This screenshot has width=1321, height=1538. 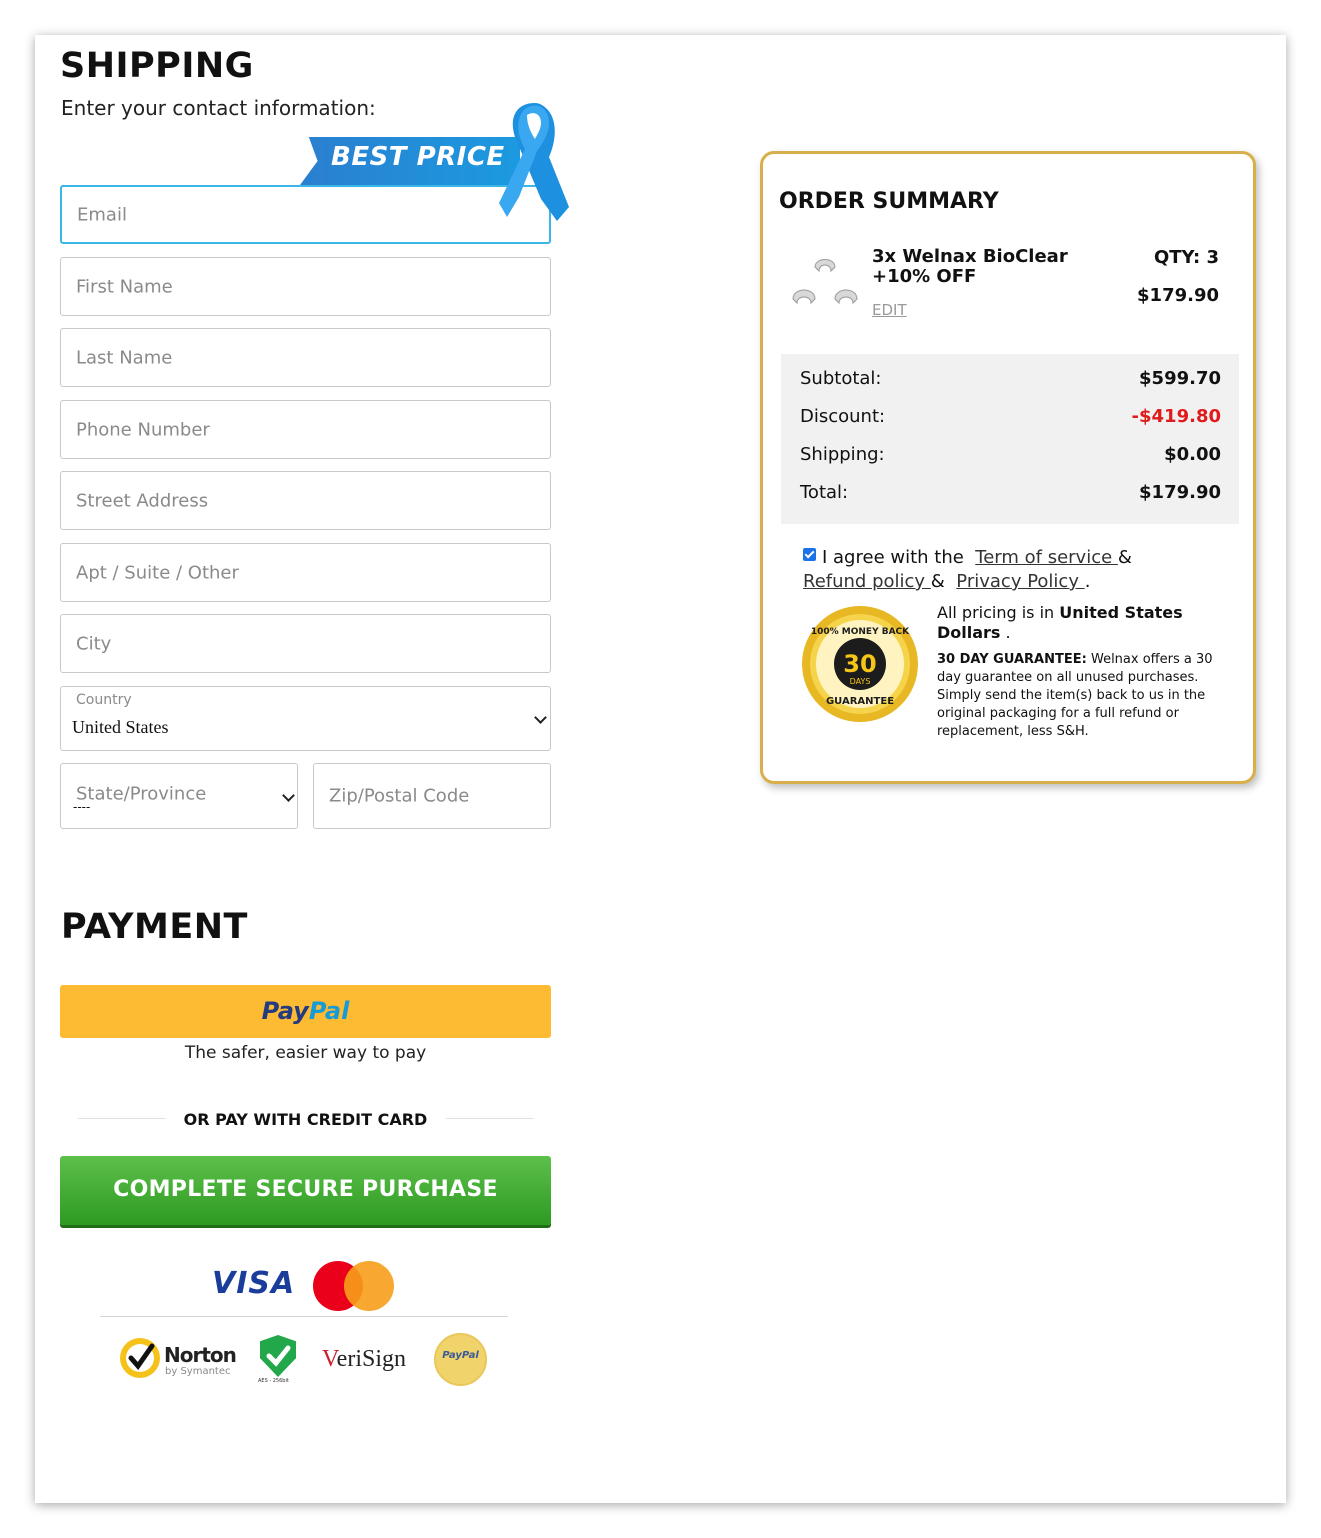 I want to click on money-back-guarantee-seal: 30 DAYS 100% MONEY BACK GUARANTEE, so click(x=860, y=664).